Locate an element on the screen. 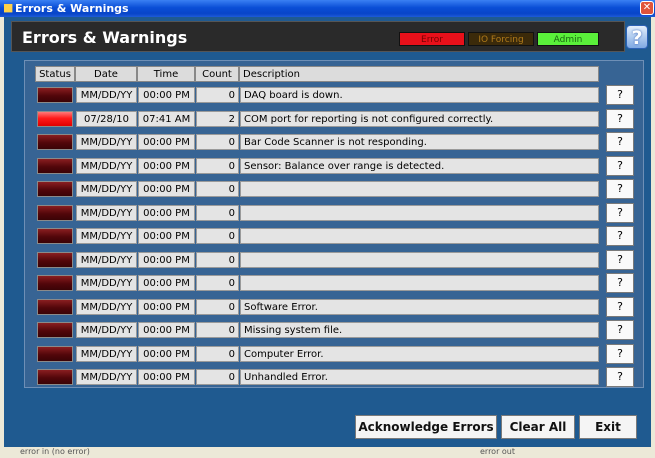 This screenshot has height=458, width=655. description-cell: Software Error. is located at coordinates (419, 307).